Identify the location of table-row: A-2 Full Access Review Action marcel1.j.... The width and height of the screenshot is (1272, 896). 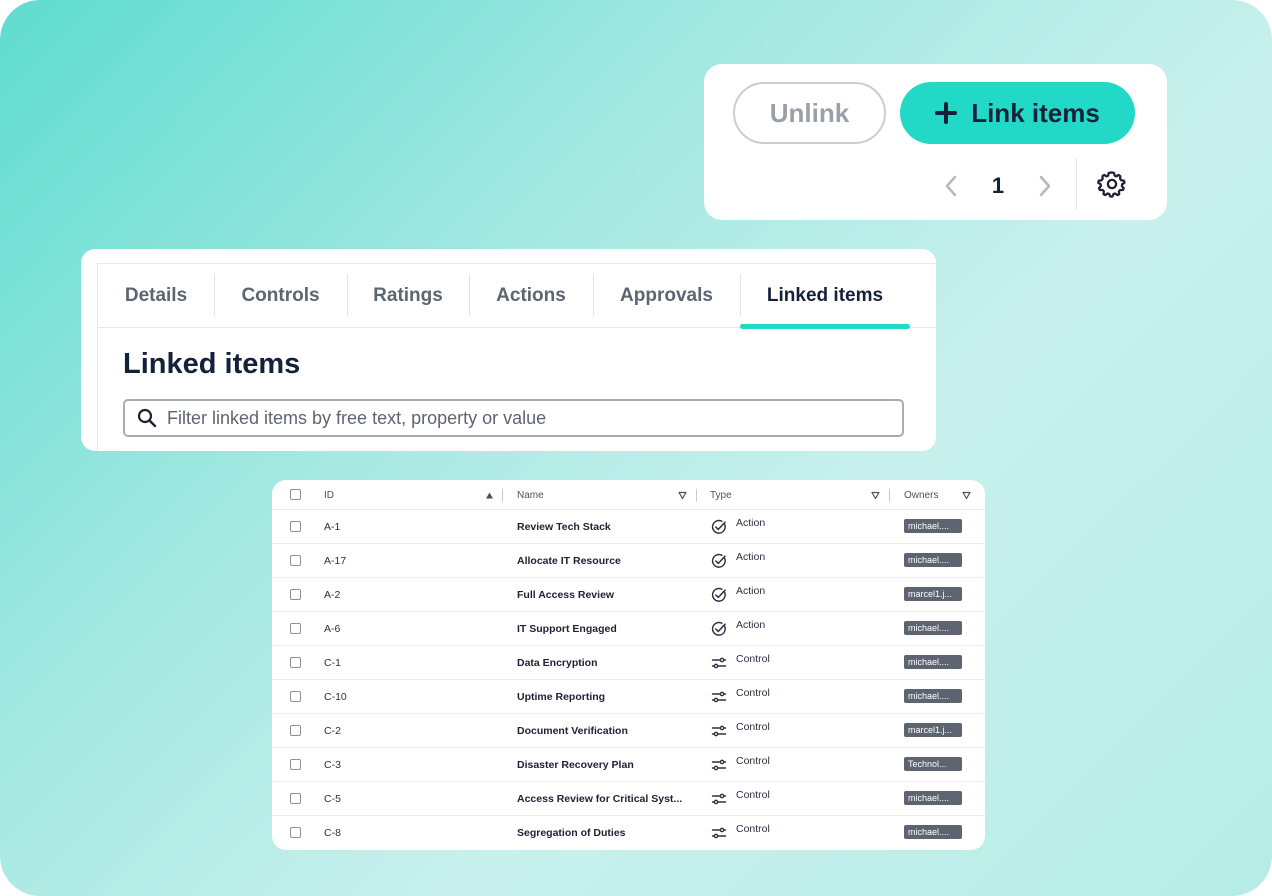
(628, 595).